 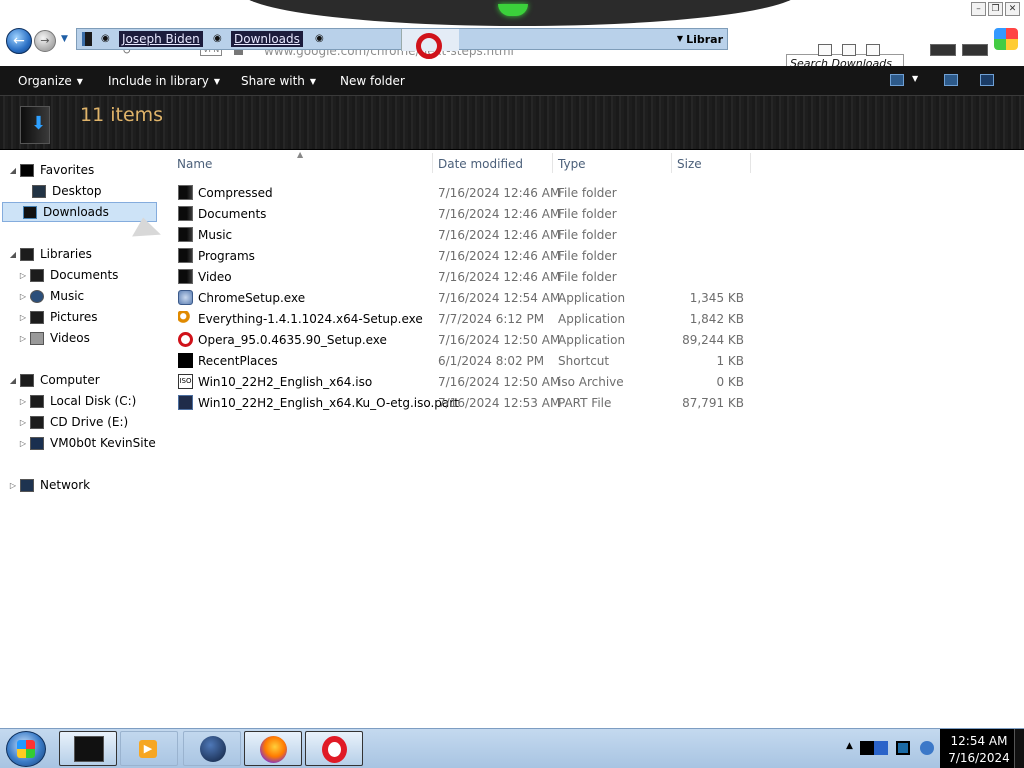 I want to click on taskbar-opera, so click(x=334, y=748).